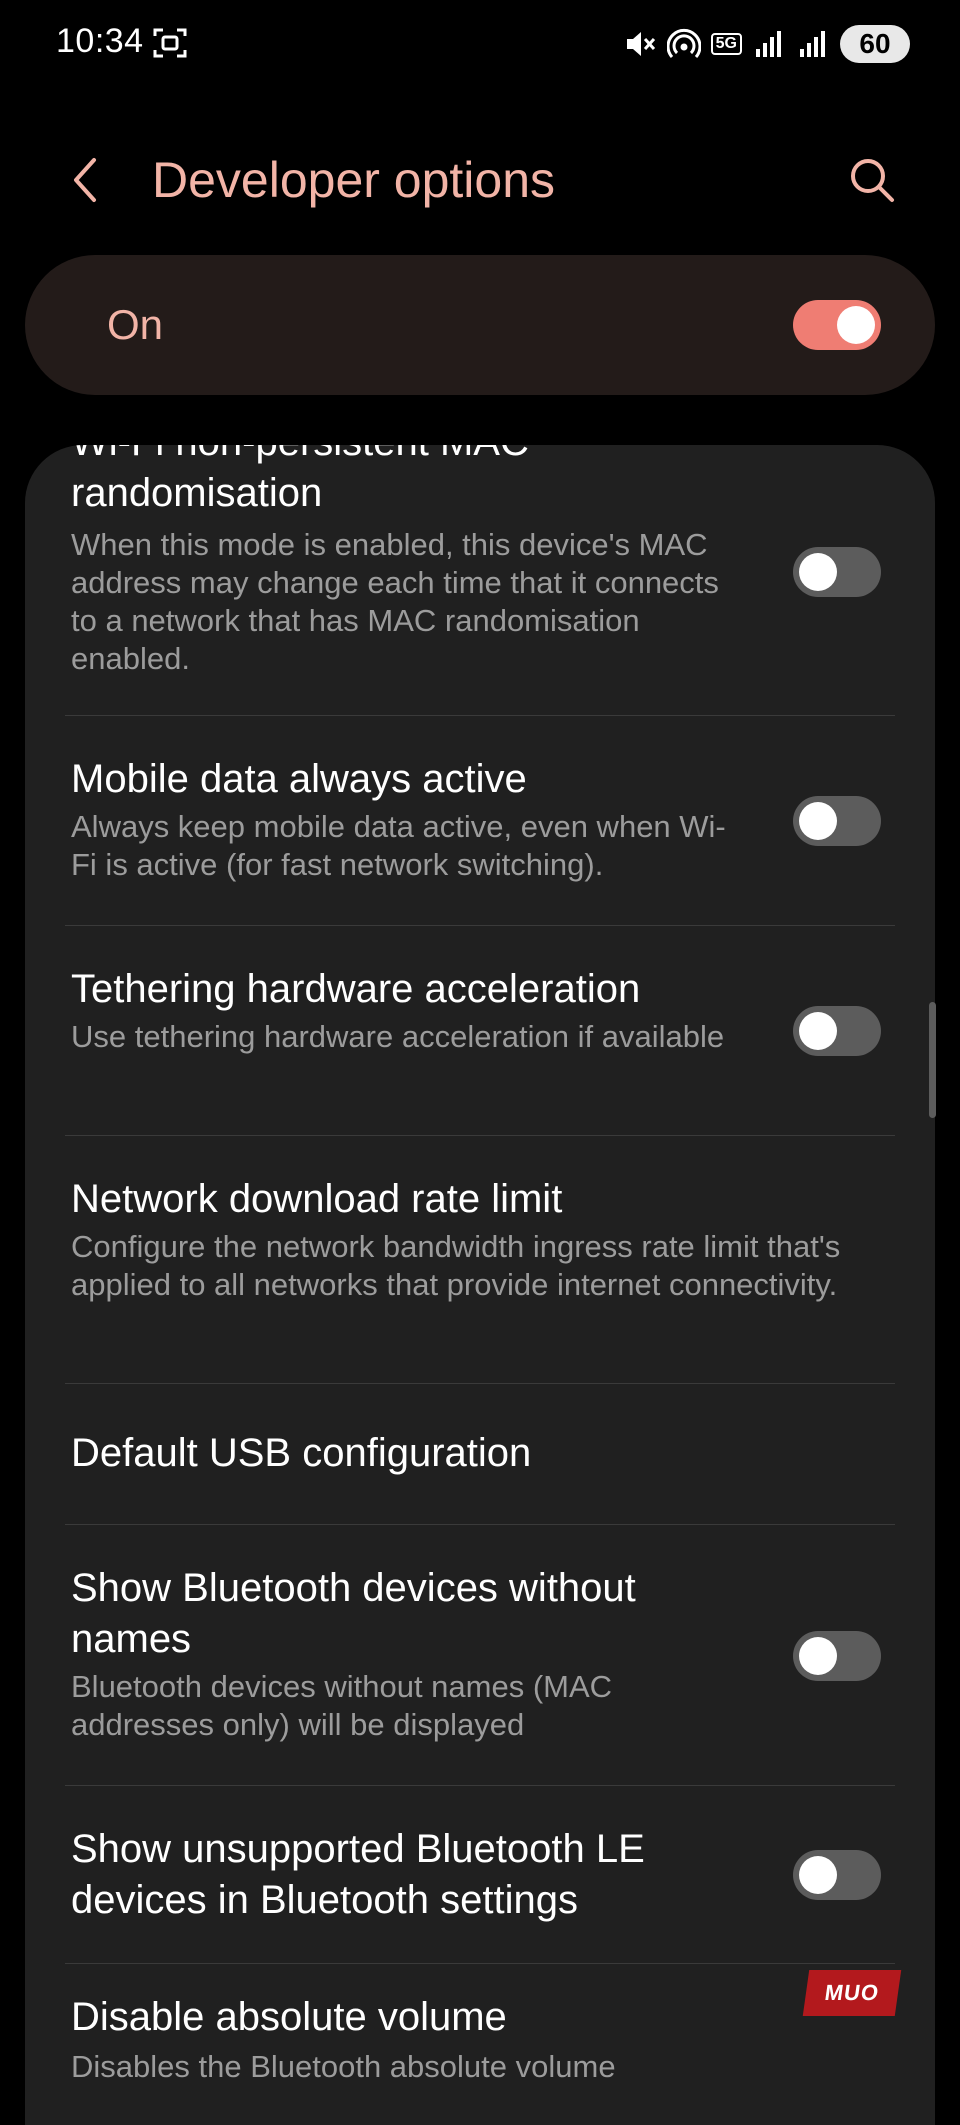  I want to click on network-type-badge: 5G, so click(726, 44).